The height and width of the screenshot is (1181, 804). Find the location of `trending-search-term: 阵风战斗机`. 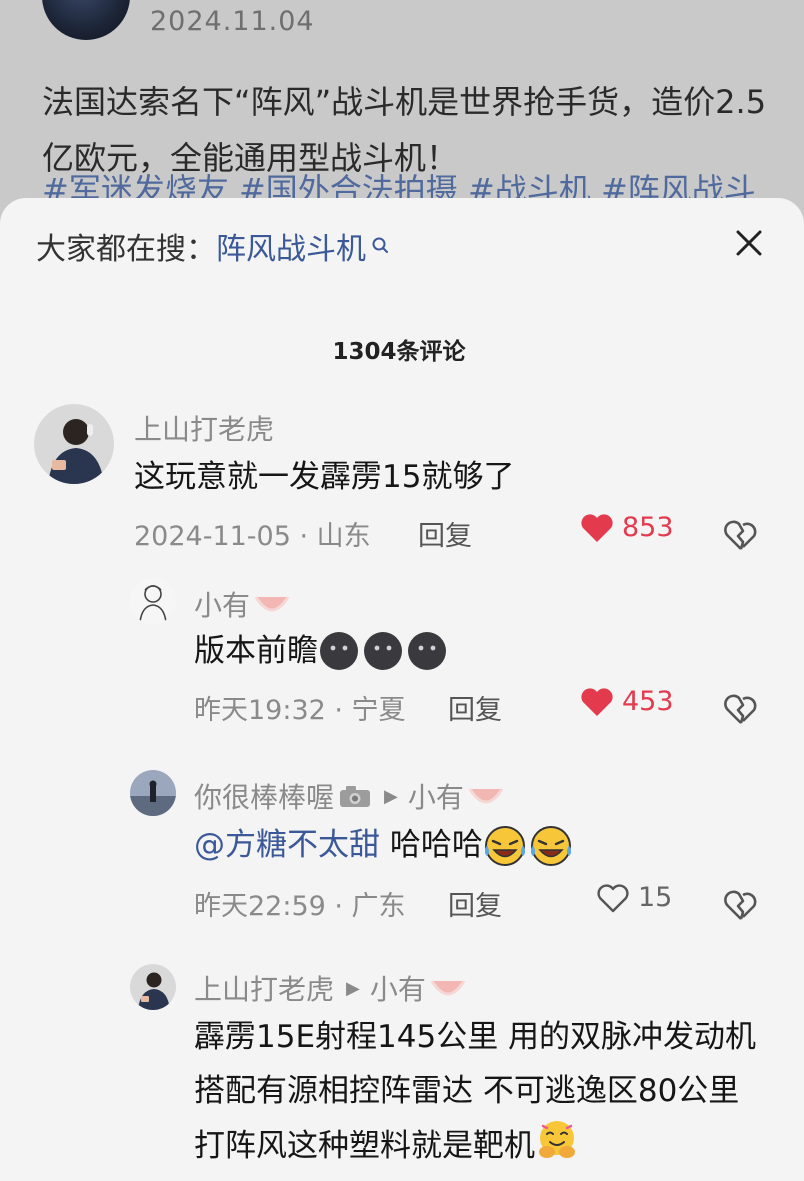

trending-search-term: 阵风战斗机 is located at coordinates (291, 246).